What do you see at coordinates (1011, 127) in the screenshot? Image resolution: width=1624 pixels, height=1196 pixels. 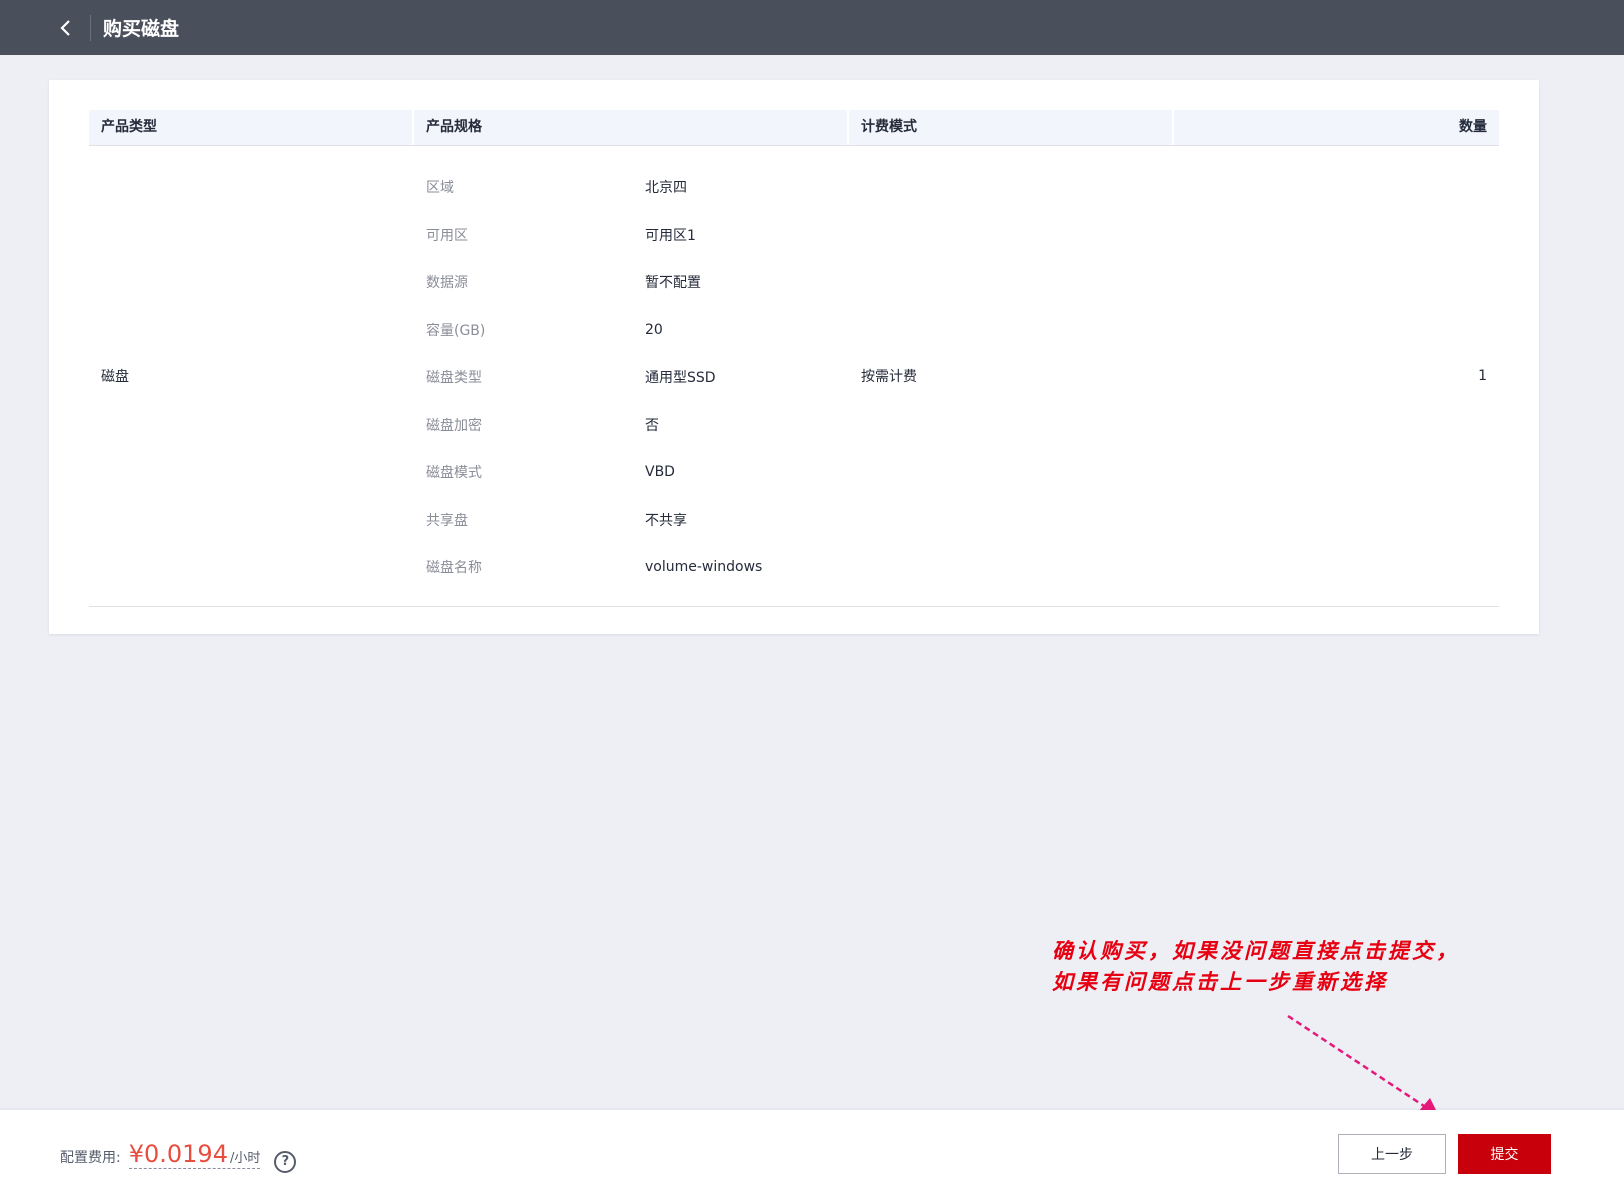 I see `header-billing-mode: 计费模式` at bounding box center [1011, 127].